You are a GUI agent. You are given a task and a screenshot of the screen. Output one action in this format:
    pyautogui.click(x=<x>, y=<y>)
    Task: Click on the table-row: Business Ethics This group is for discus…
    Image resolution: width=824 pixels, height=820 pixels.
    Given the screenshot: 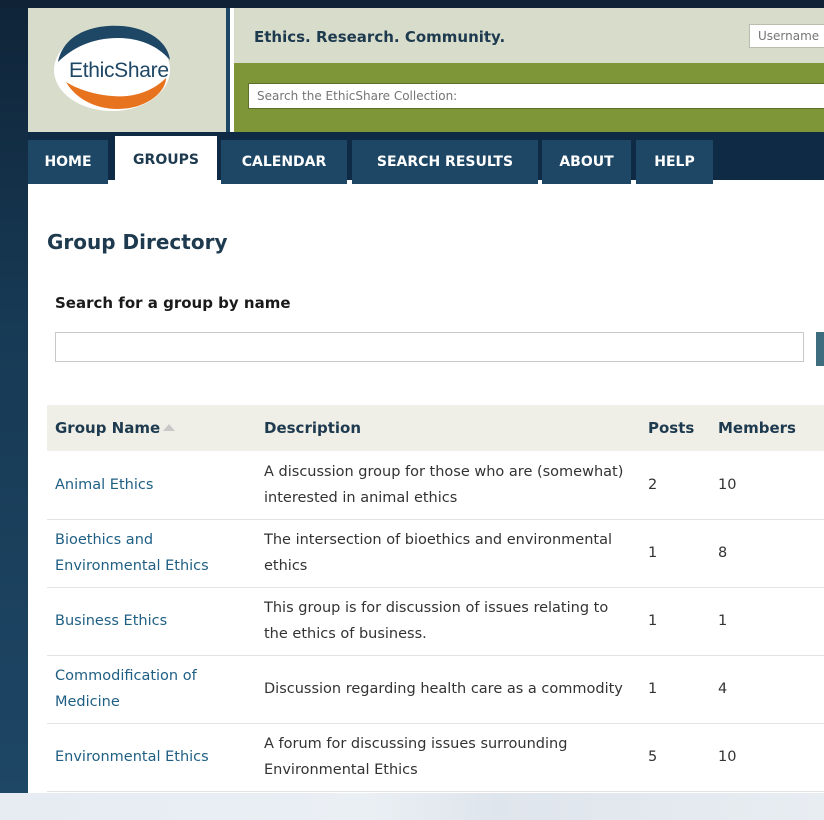 What is the action you would take?
    pyautogui.click(x=435, y=621)
    